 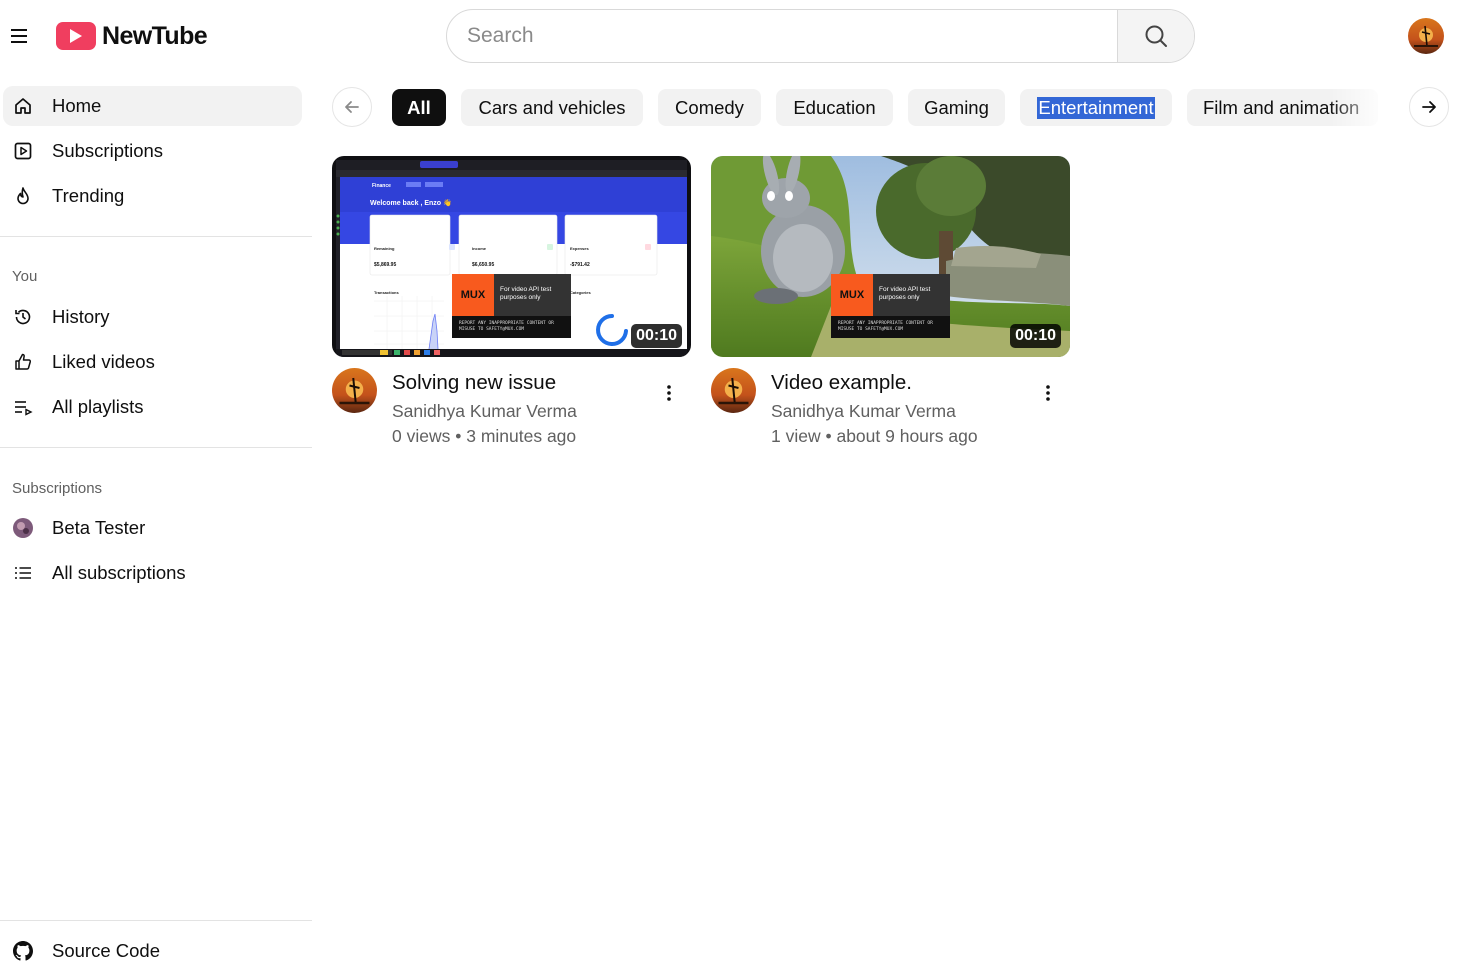 What do you see at coordinates (709, 107) in the screenshot?
I see `chip-comedy: Comedy` at bounding box center [709, 107].